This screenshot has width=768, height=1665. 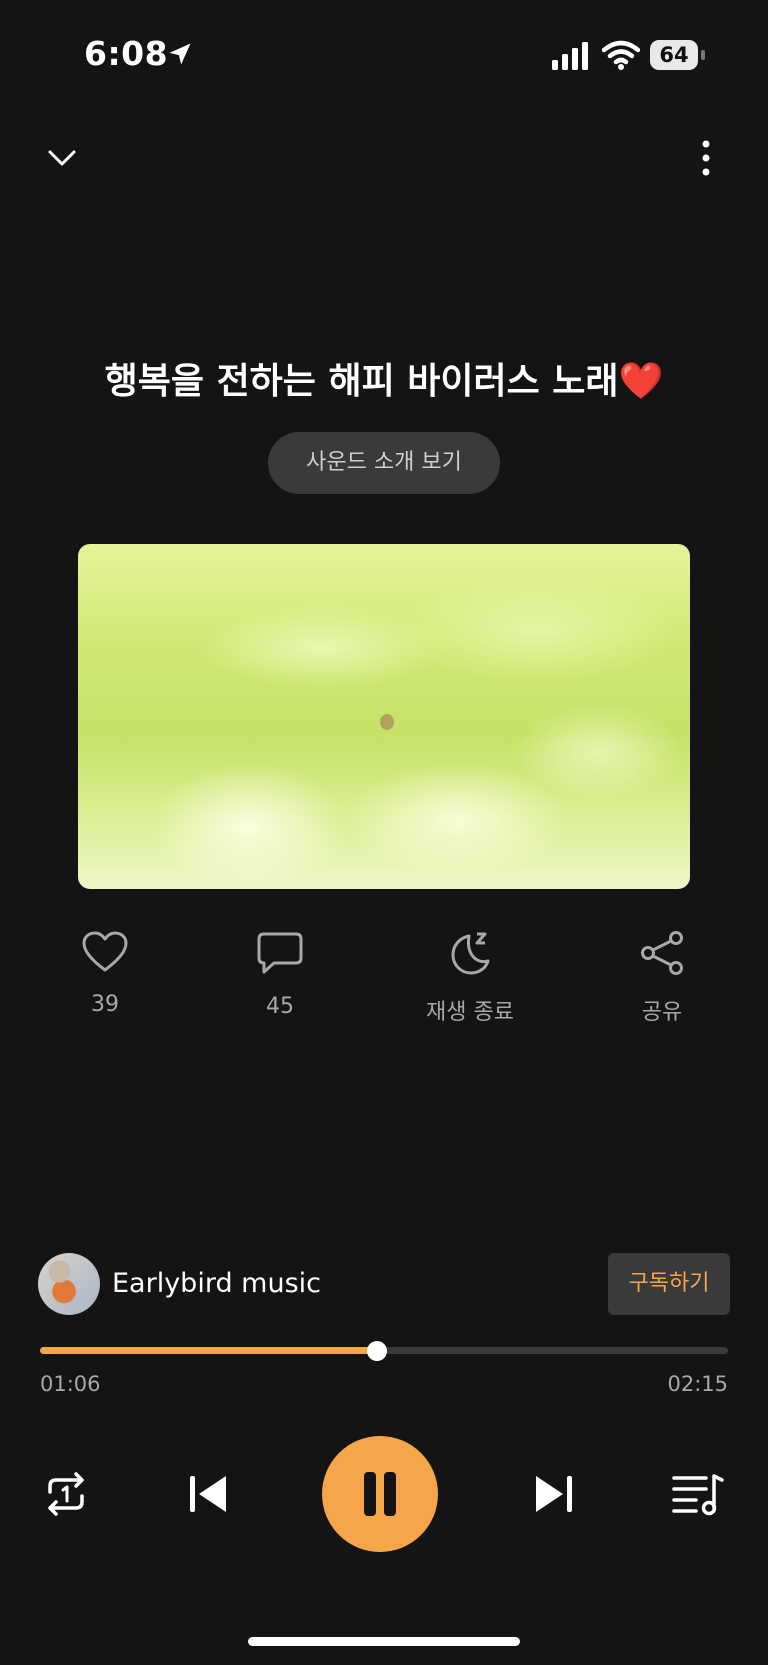 I want to click on pause-icon, so click(x=370, y=1494).